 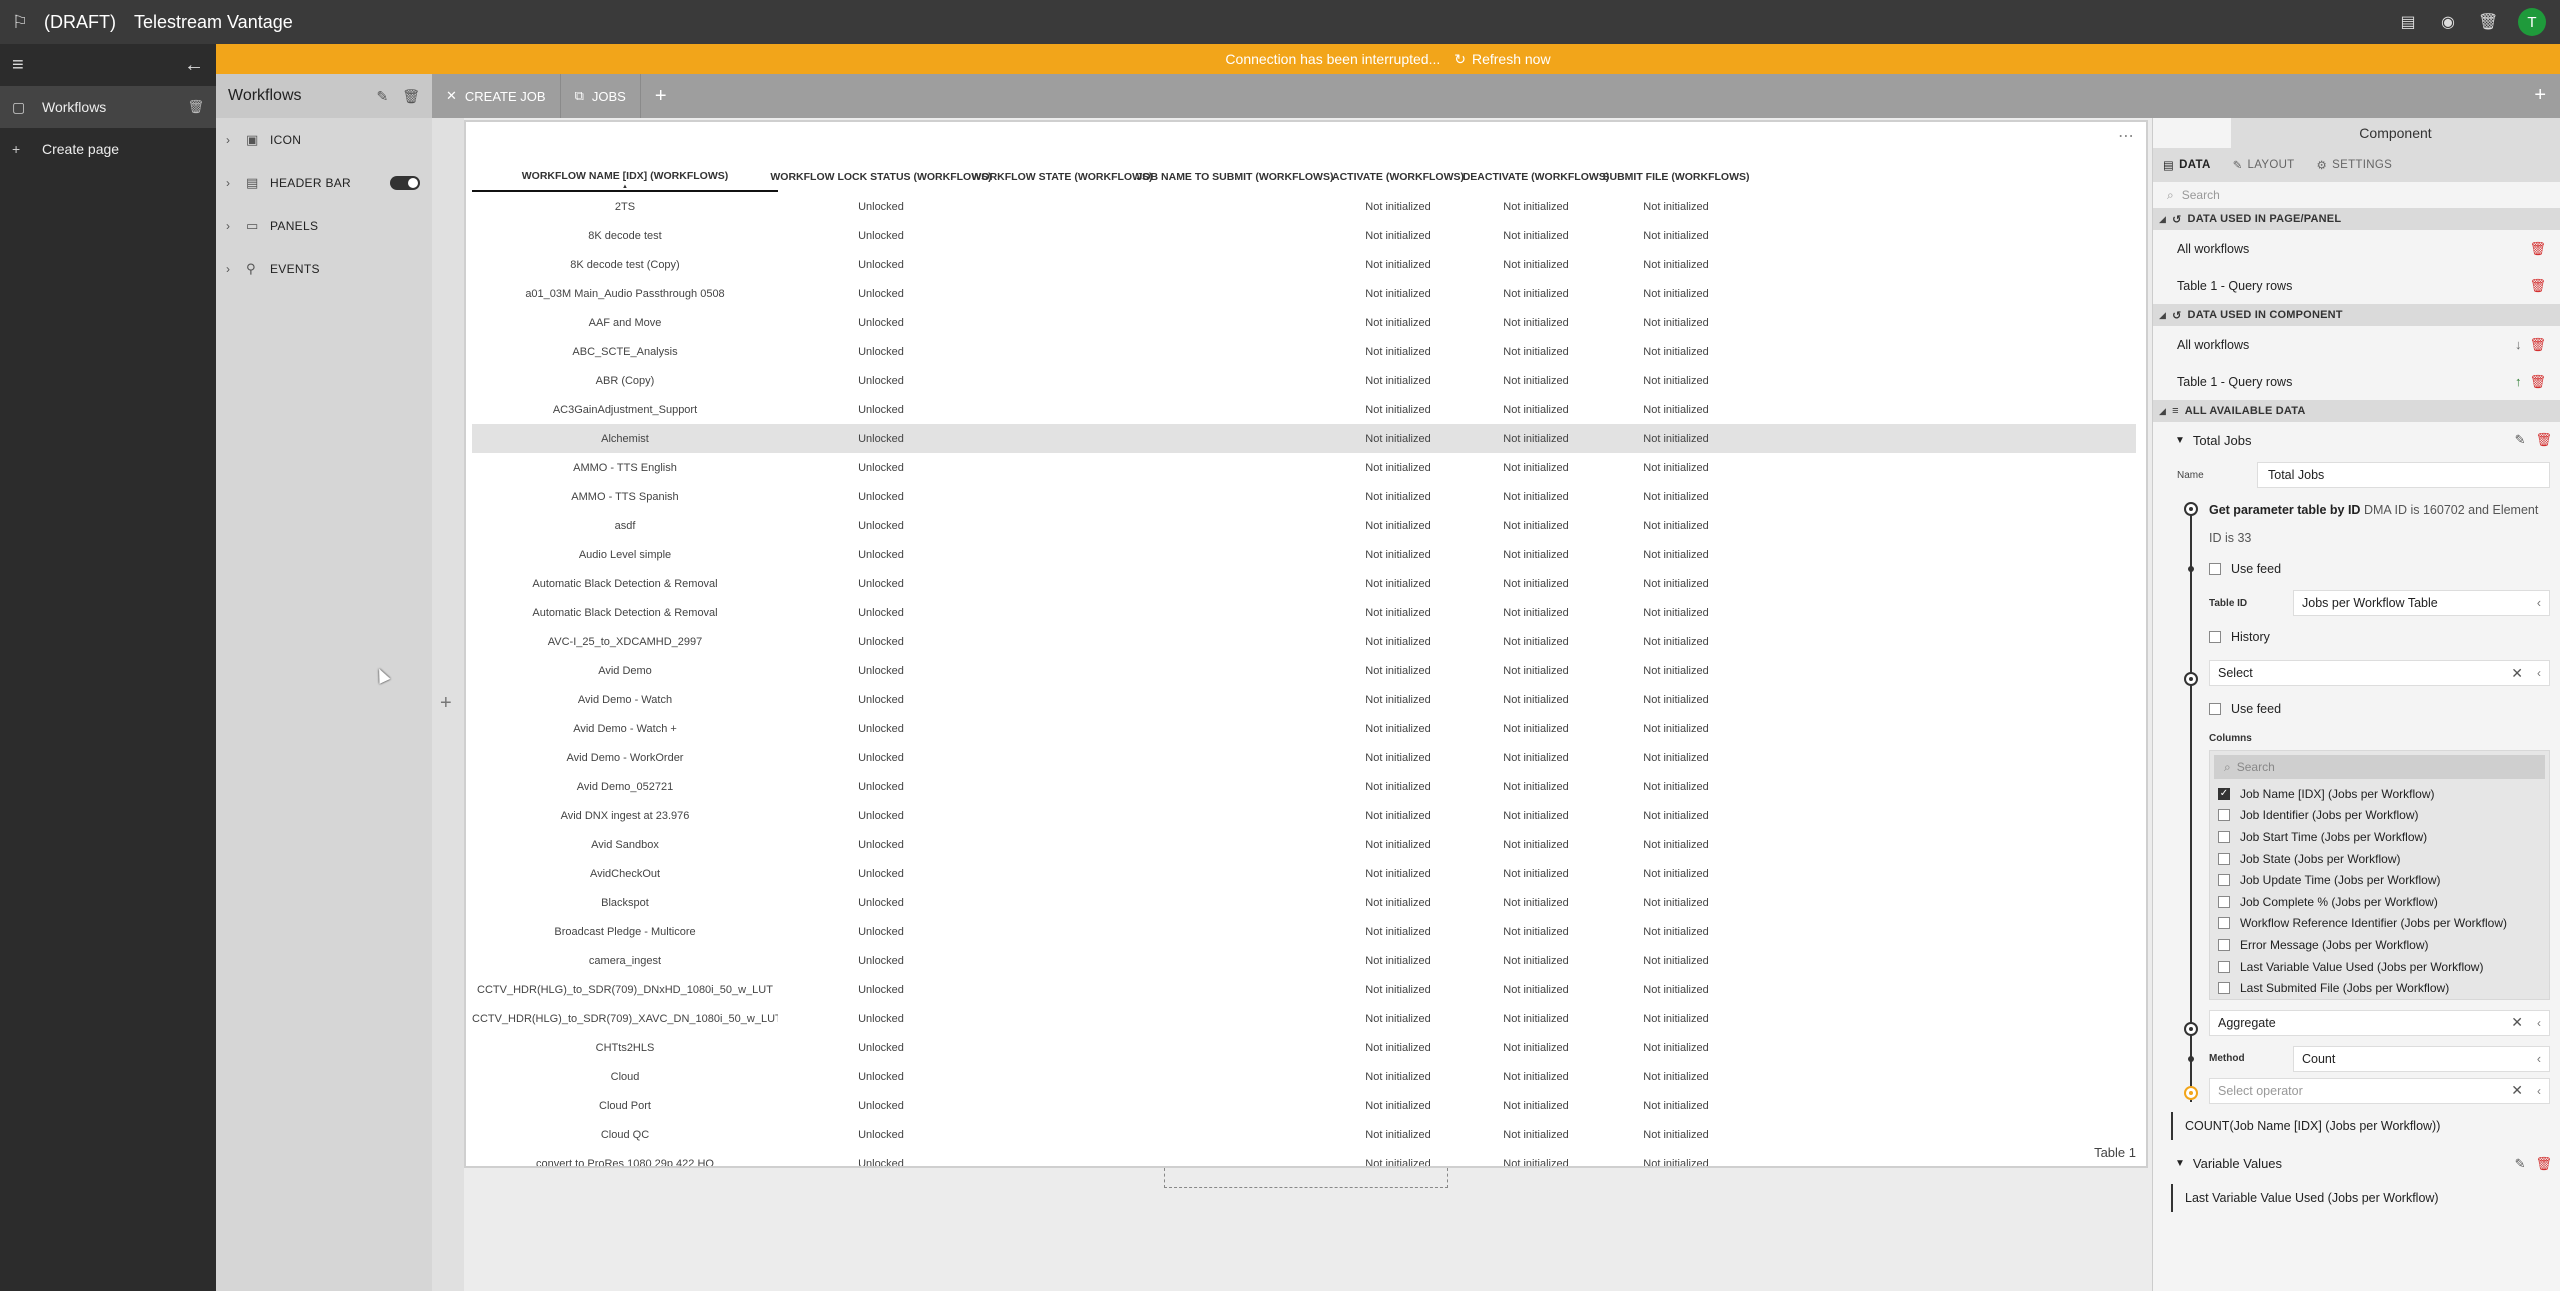 What do you see at coordinates (2356, 219) in the screenshot?
I see `section-data-used-in-page: ◢ ↺ DATA USED IN PAGE/PANEL` at bounding box center [2356, 219].